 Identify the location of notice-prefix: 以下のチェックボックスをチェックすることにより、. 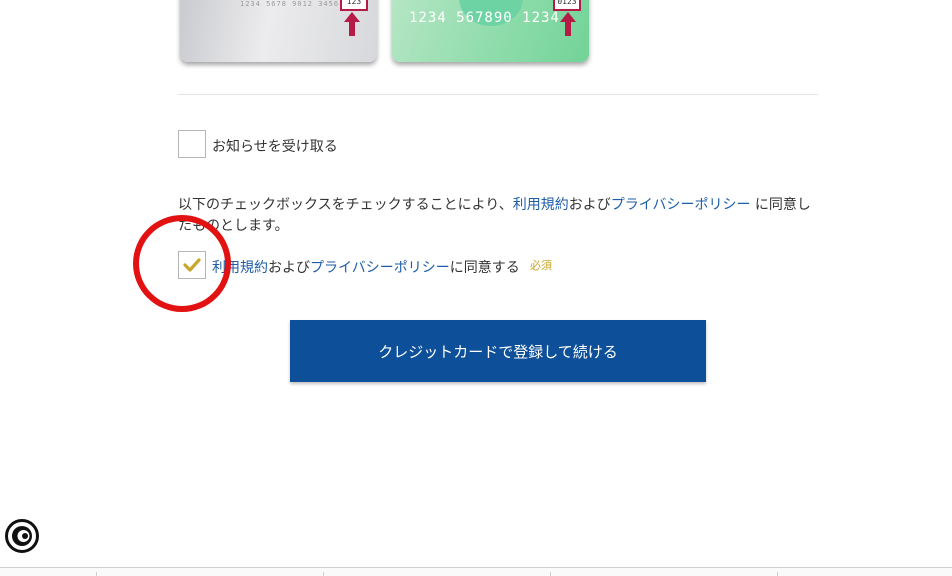
(345, 205).